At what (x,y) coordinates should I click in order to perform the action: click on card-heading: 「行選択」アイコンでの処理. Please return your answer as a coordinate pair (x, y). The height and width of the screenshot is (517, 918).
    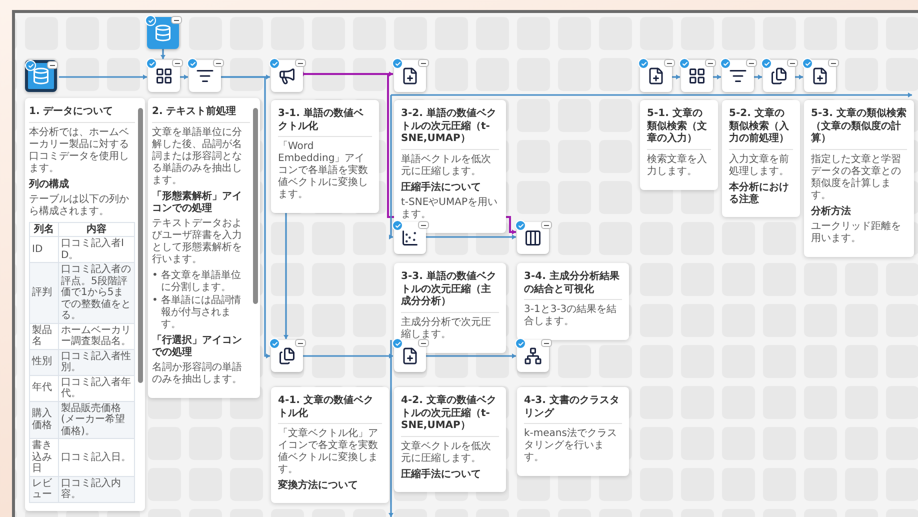
    Looking at the image, I should click on (197, 346).